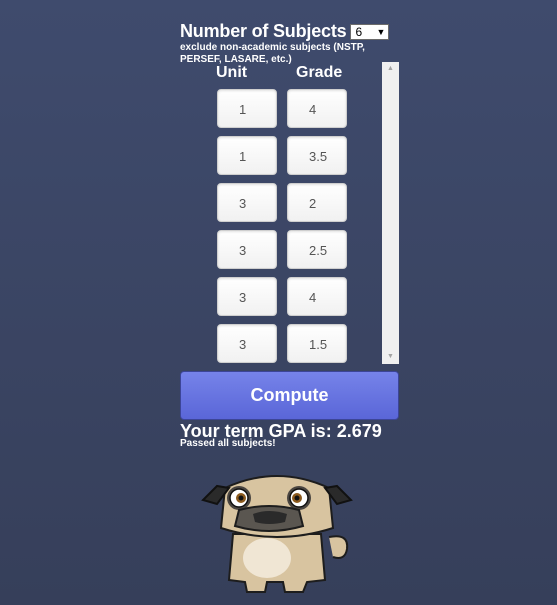  Describe the element at coordinates (390, 213) in the screenshot. I see `rows-scrollbar: ▲ ▼` at that location.